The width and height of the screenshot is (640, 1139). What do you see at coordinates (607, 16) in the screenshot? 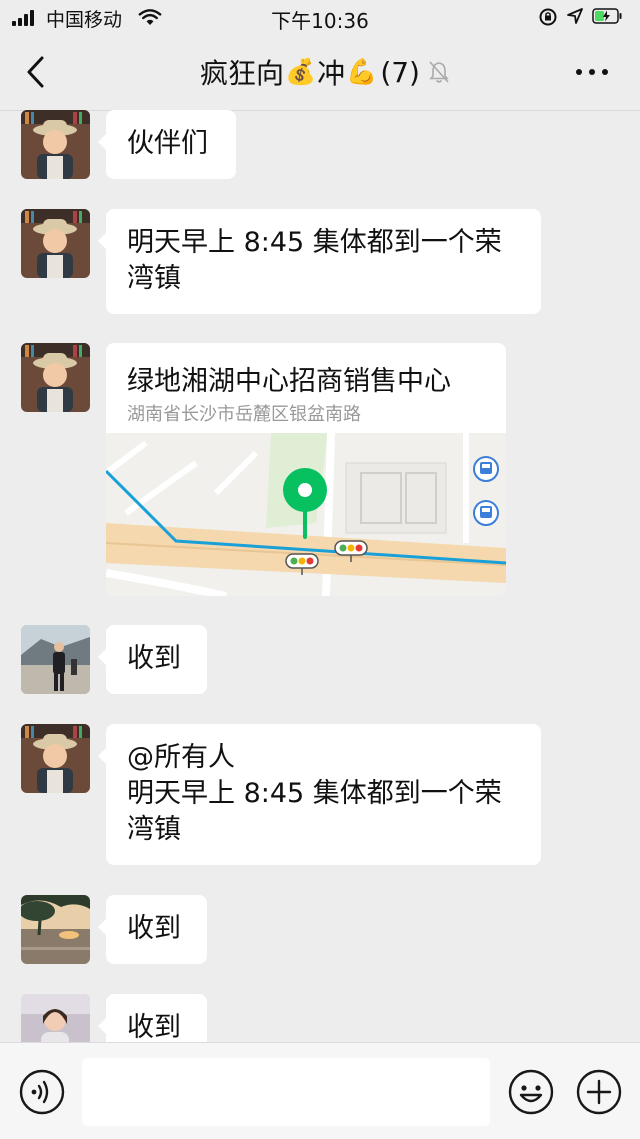
I see `battery-icon` at bounding box center [607, 16].